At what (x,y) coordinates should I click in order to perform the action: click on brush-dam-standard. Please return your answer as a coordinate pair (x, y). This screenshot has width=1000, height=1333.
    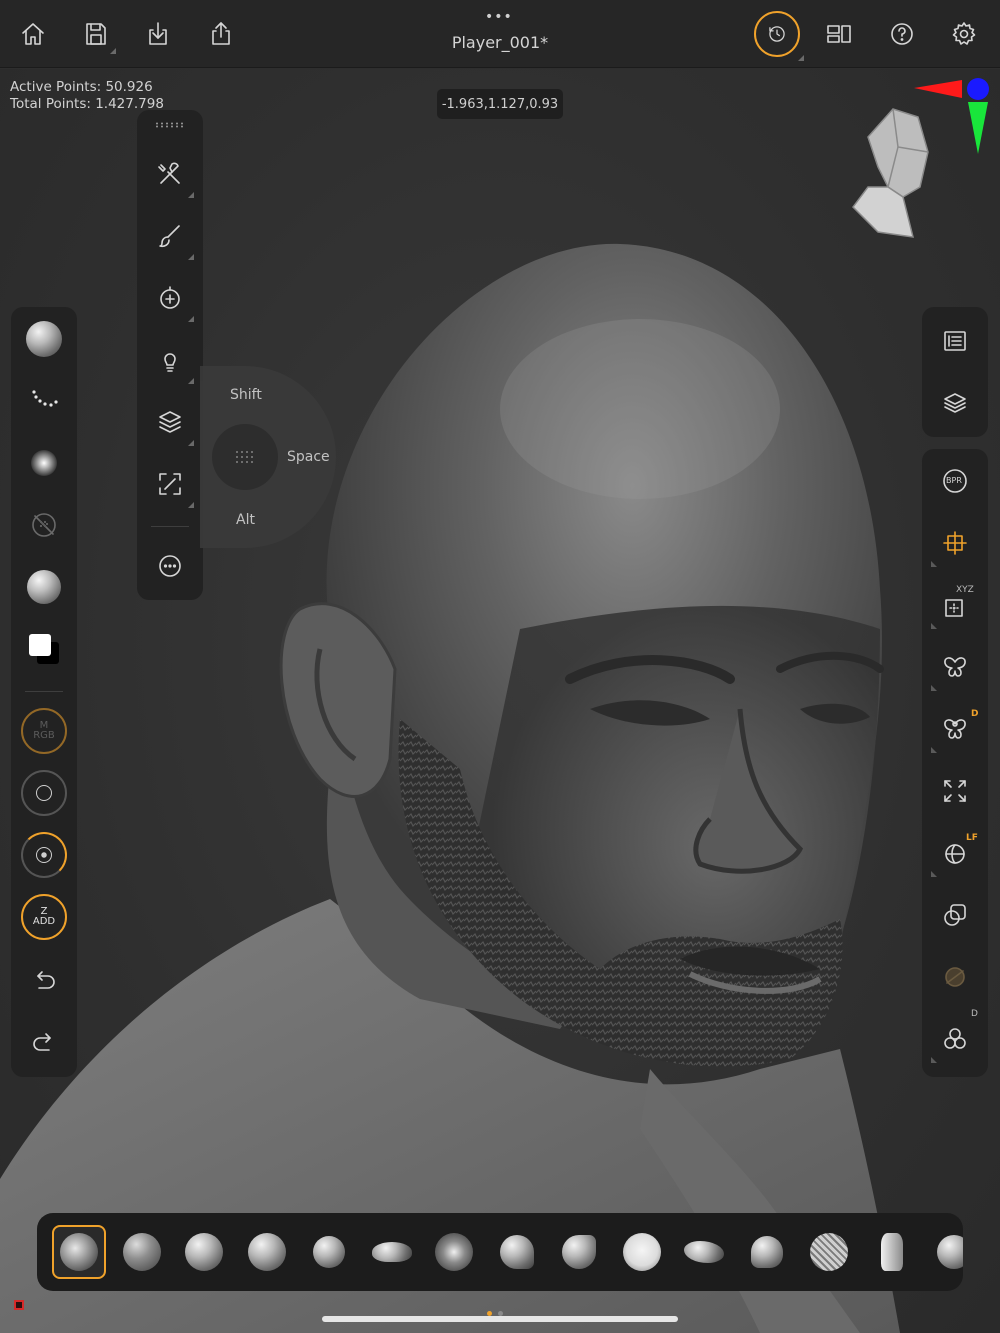
    Looking at the image, I should click on (142, 1252).